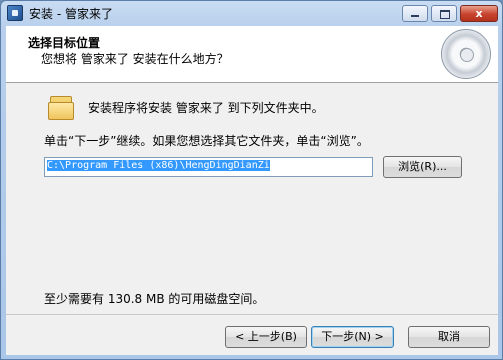 The image size is (503, 360). What do you see at coordinates (63, 107) in the screenshot?
I see `folder-icon` at bounding box center [63, 107].